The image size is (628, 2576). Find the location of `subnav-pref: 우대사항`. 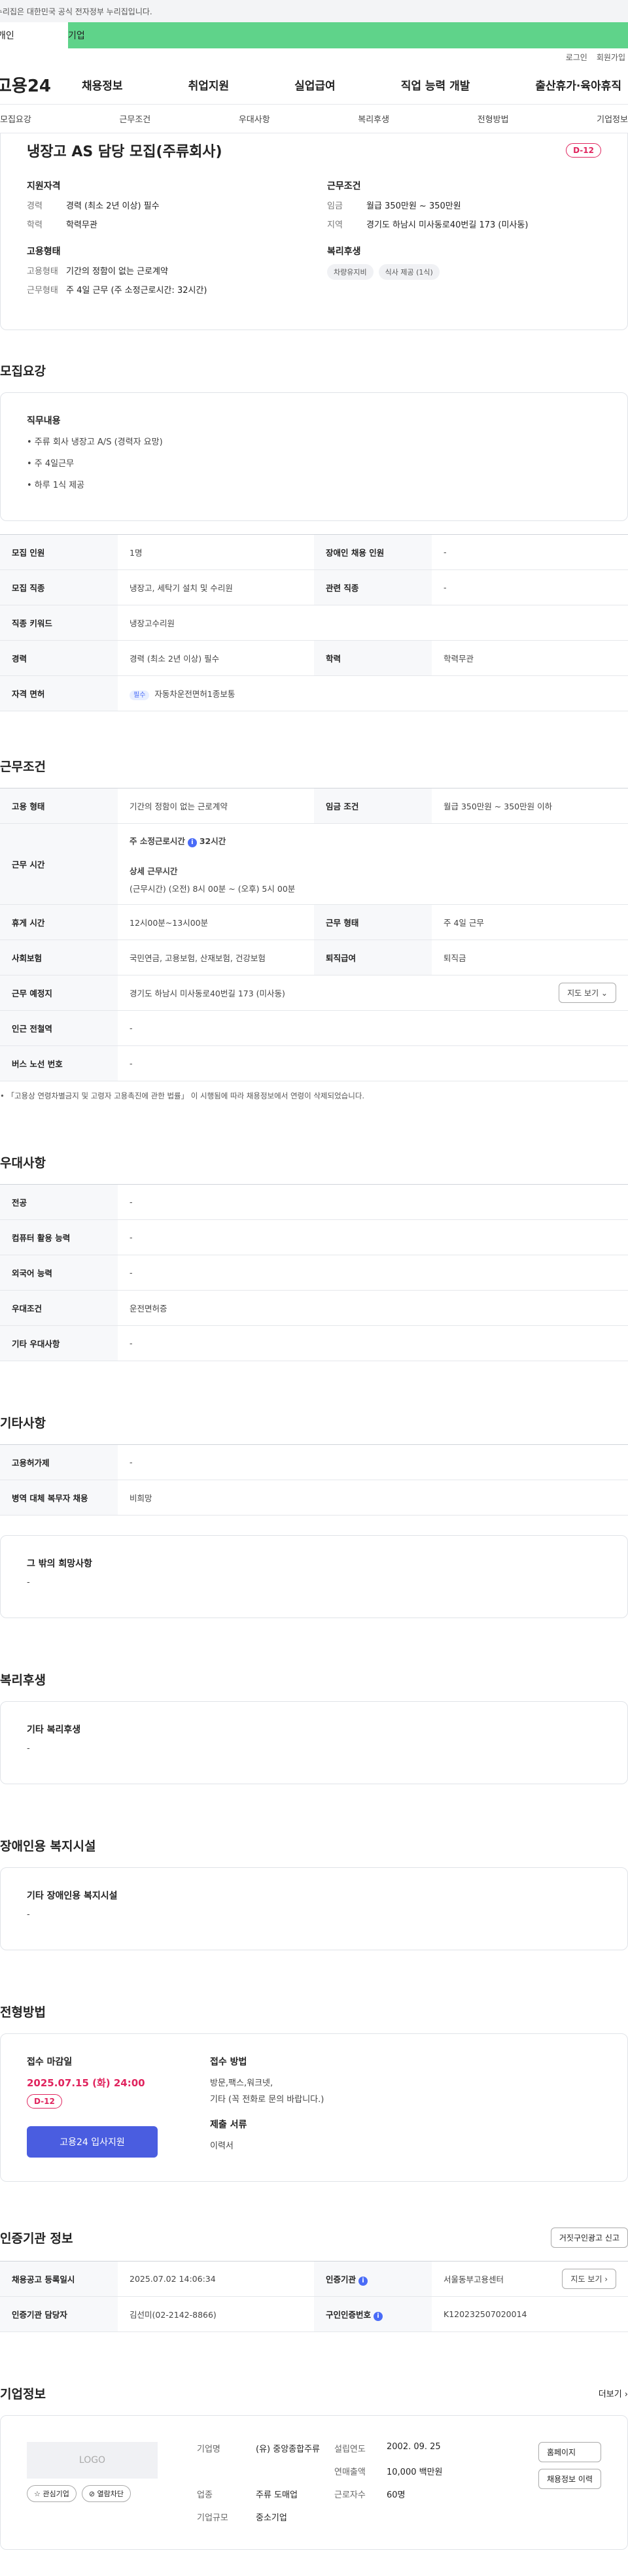

subnav-pref: 우대사항 is located at coordinates (255, 118).